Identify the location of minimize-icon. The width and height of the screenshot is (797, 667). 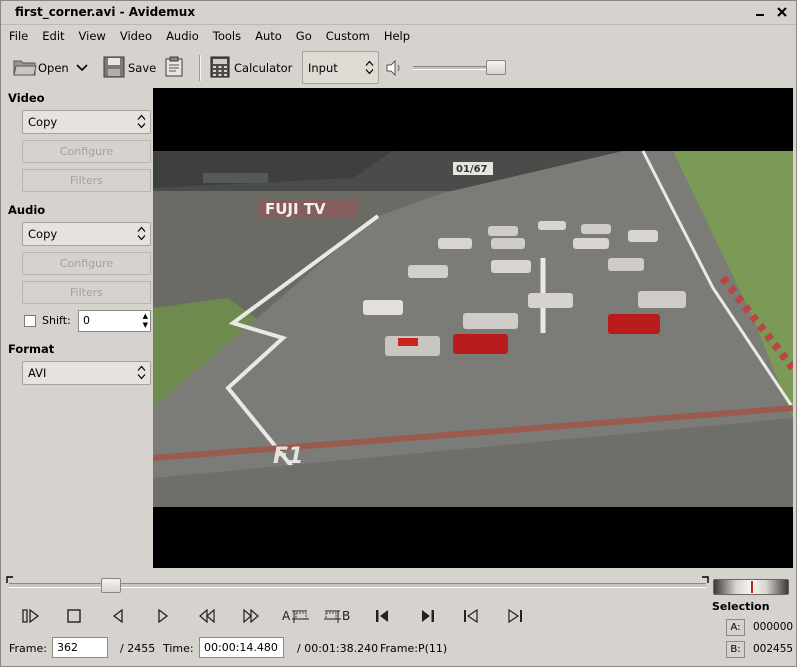
(761, 13).